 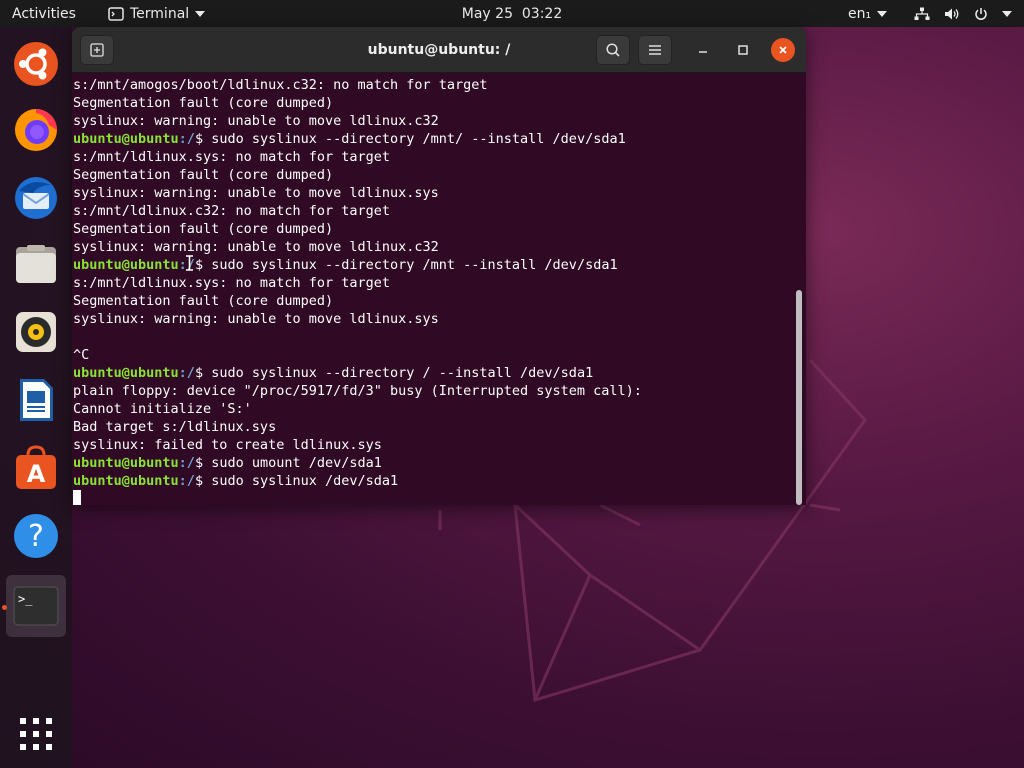 I want to click on maximize-button, so click(x=743, y=50).